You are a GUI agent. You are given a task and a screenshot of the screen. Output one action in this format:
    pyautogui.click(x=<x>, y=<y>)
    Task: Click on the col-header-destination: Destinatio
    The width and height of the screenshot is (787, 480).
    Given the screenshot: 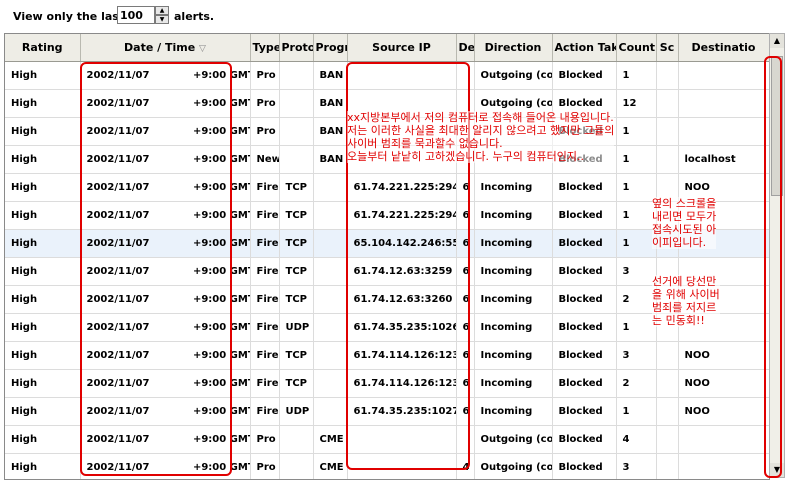 What is the action you would take?
    pyautogui.click(x=723, y=48)
    